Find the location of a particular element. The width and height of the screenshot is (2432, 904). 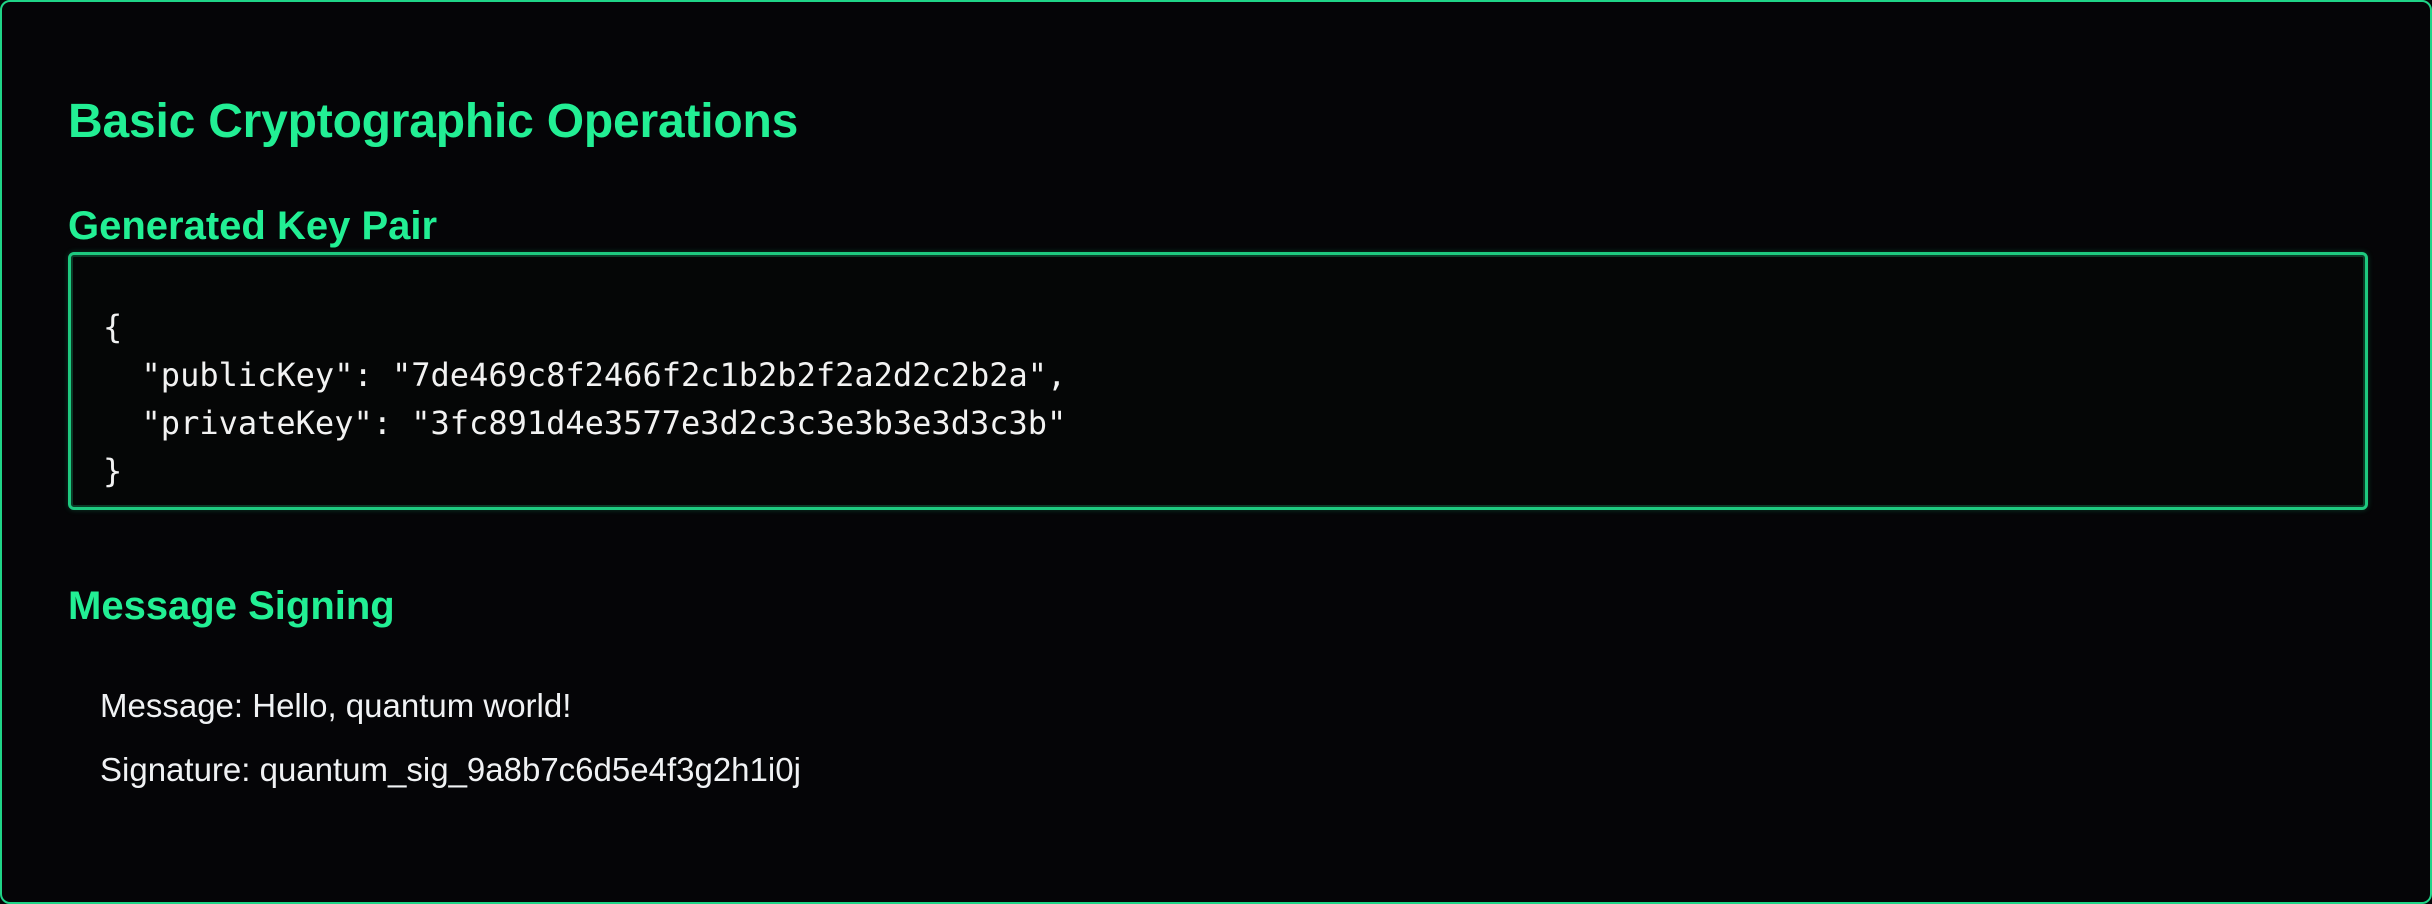

page-title: Basic Cryptographic Operations is located at coordinates (433, 121).